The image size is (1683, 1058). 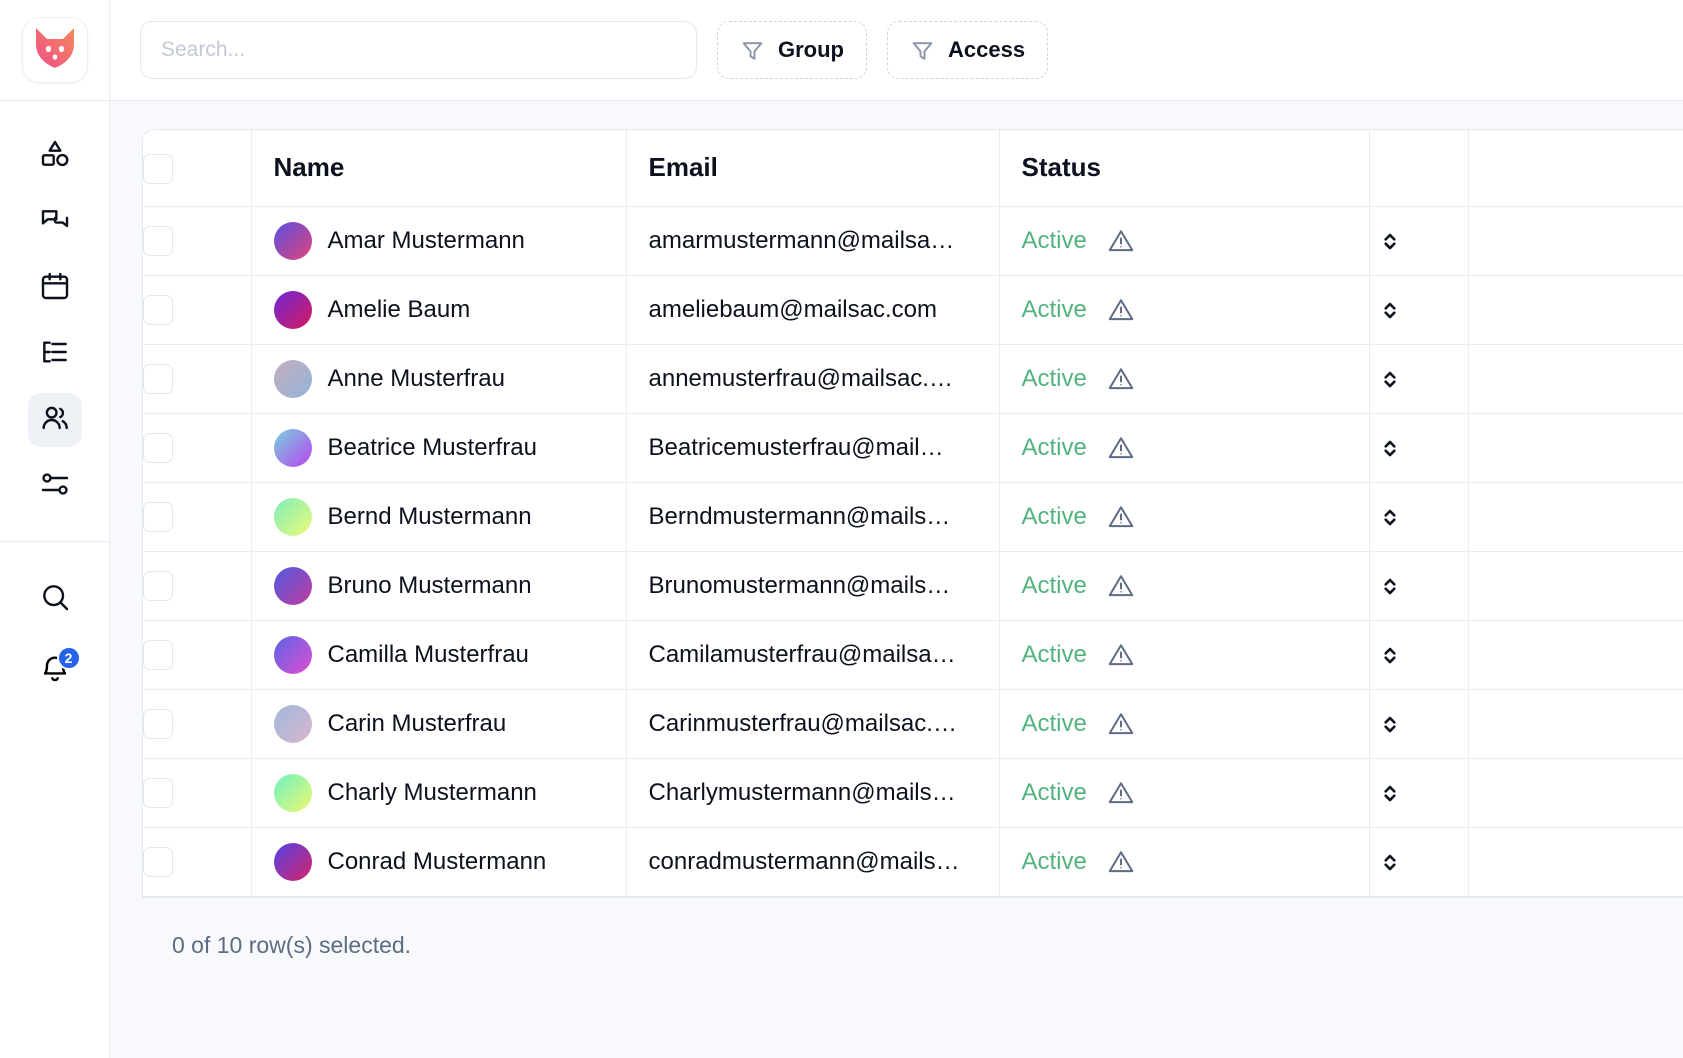 I want to click on column-header-extra, so click(x=1575, y=168).